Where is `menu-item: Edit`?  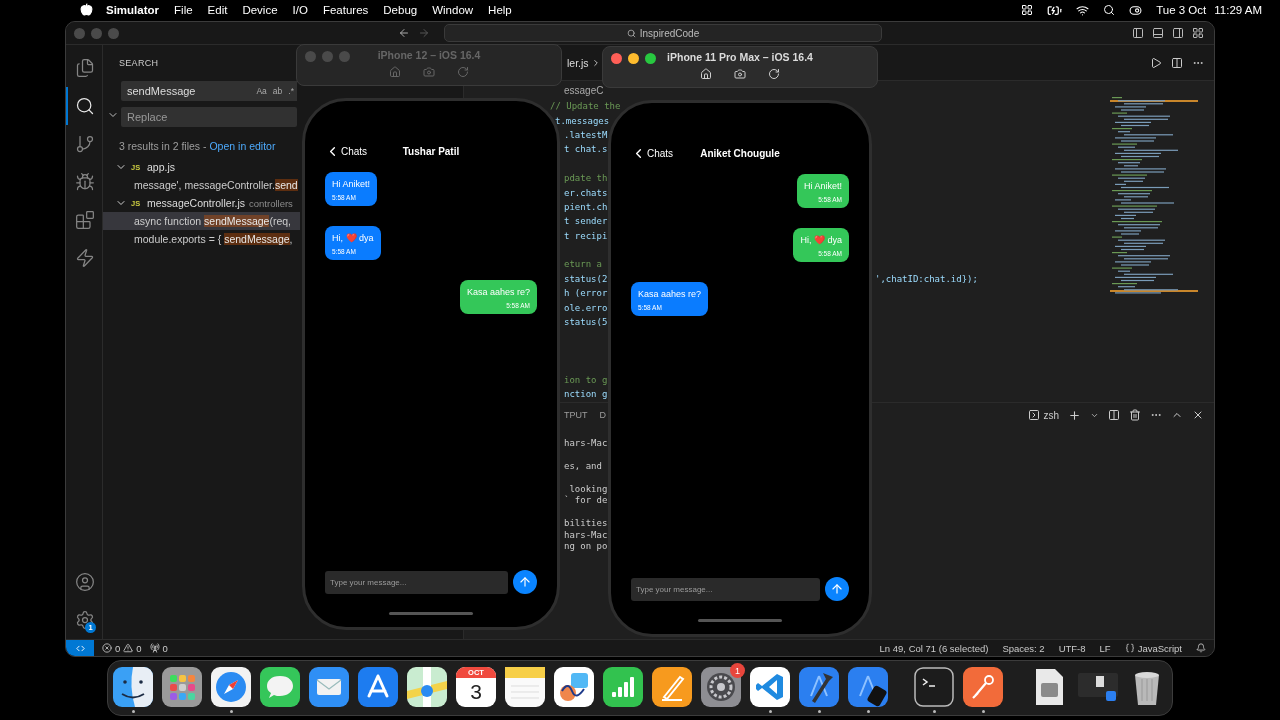
menu-item: Edit is located at coordinates (217, 10).